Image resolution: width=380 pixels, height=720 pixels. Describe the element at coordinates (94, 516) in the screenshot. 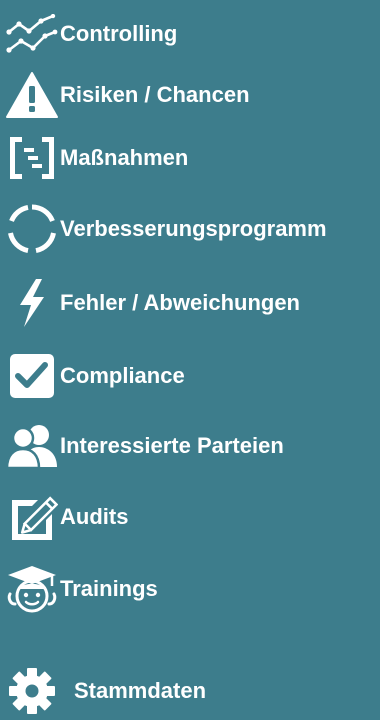

I see `sidebar-item-label: Audits` at that location.